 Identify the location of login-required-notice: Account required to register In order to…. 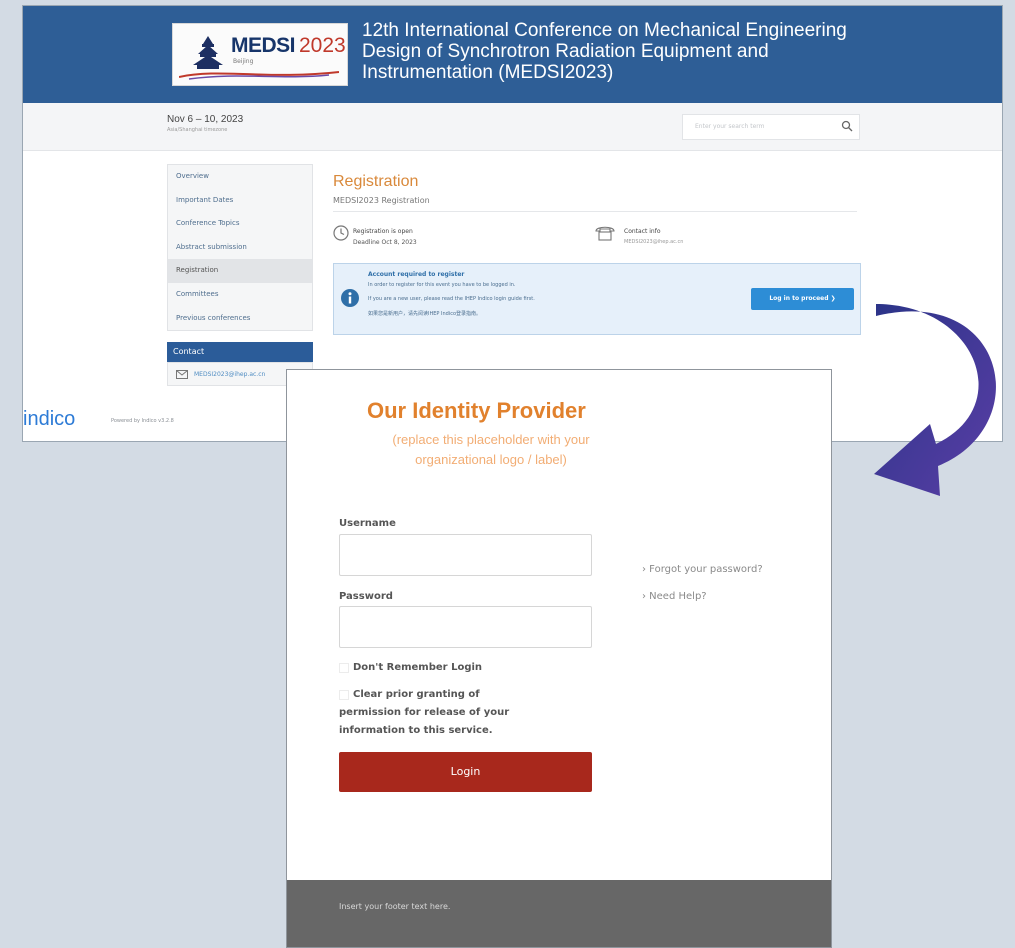
(597, 299).